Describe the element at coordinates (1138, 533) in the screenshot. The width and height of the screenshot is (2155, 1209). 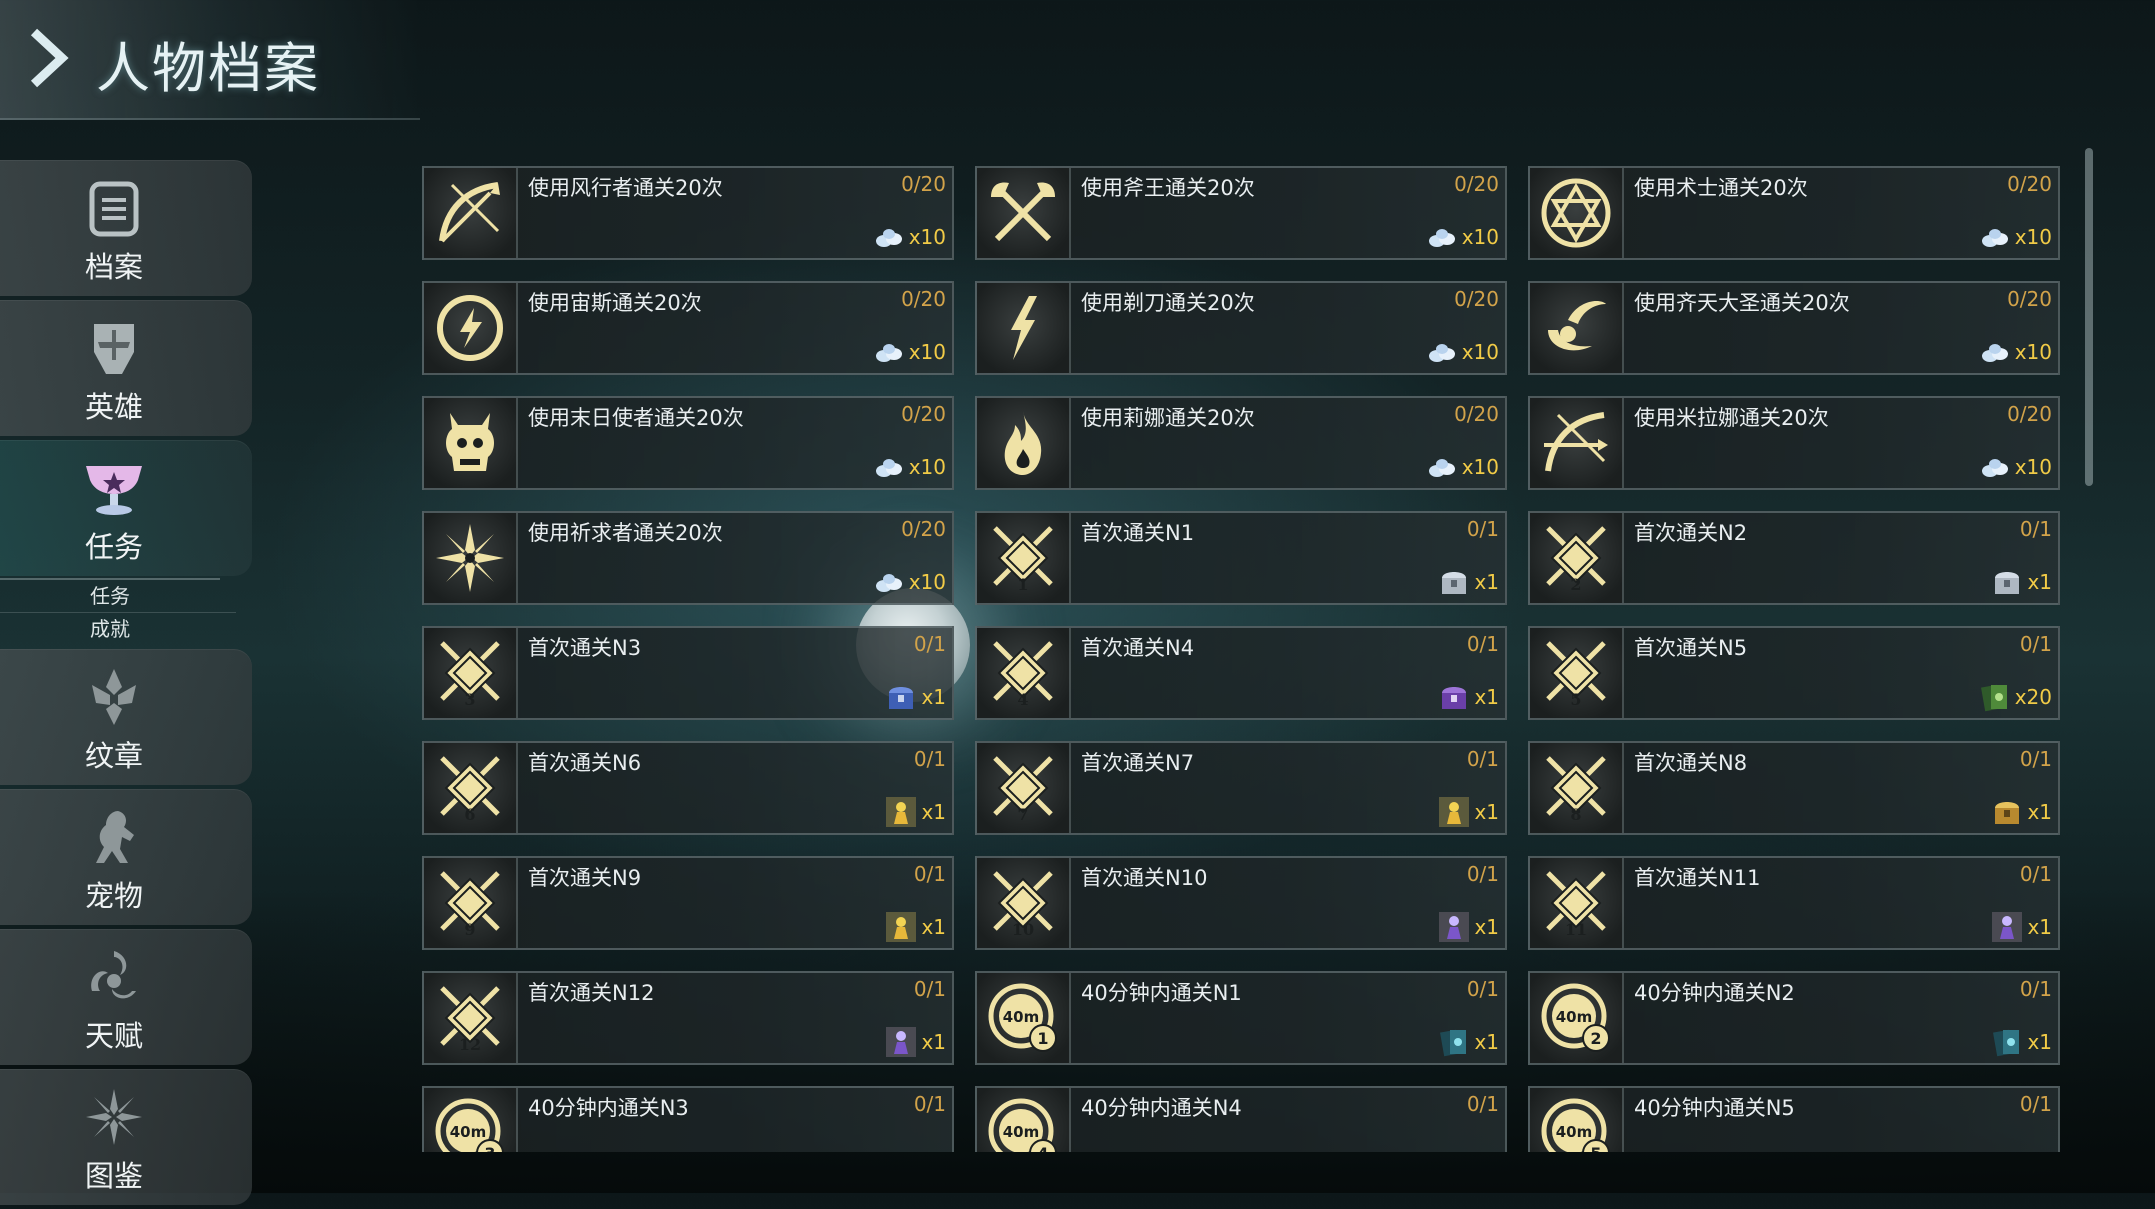
I see `task-title: 首次通关N1` at that location.